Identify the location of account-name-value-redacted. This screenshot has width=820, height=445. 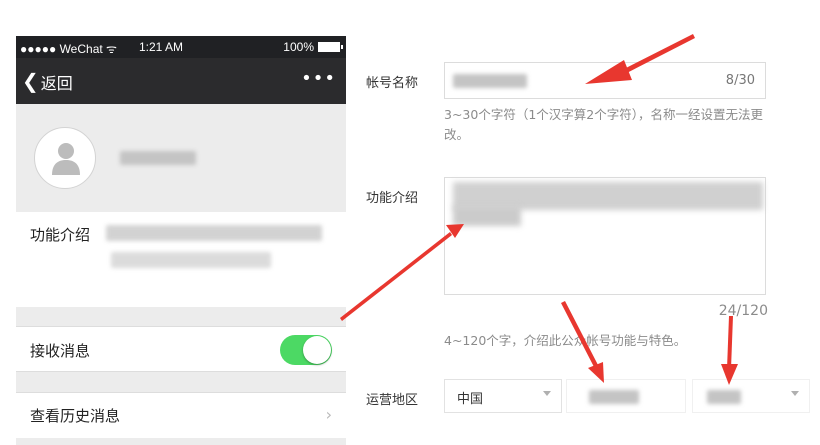
(490, 81).